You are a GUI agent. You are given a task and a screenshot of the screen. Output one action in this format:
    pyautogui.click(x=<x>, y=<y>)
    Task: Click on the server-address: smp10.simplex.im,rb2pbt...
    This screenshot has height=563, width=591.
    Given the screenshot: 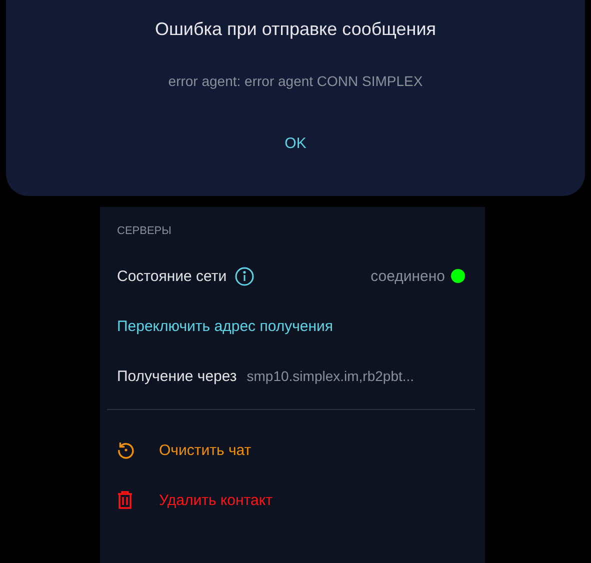 What is the action you would take?
    pyautogui.click(x=330, y=376)
    